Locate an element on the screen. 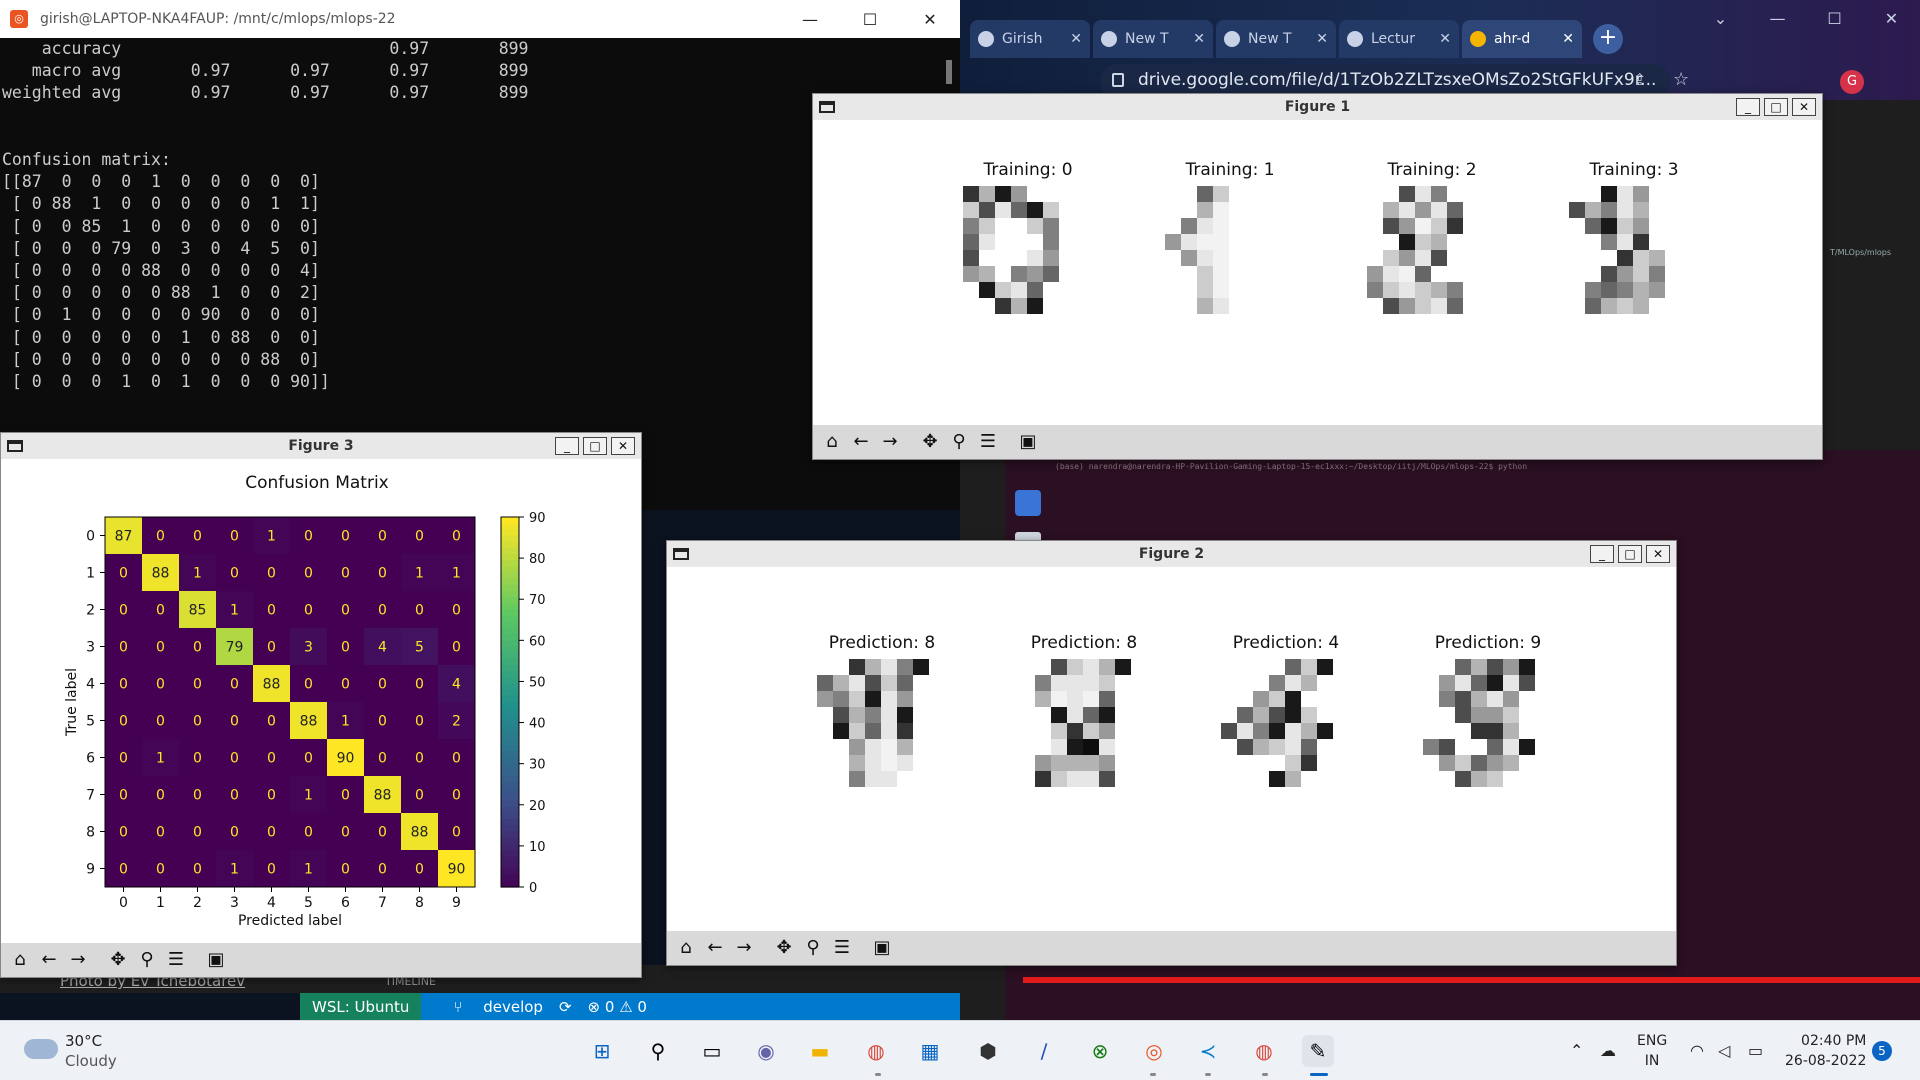 This screenshot has height=1080, width=1920. classroom-icon is located at coordinates (1355, 39).